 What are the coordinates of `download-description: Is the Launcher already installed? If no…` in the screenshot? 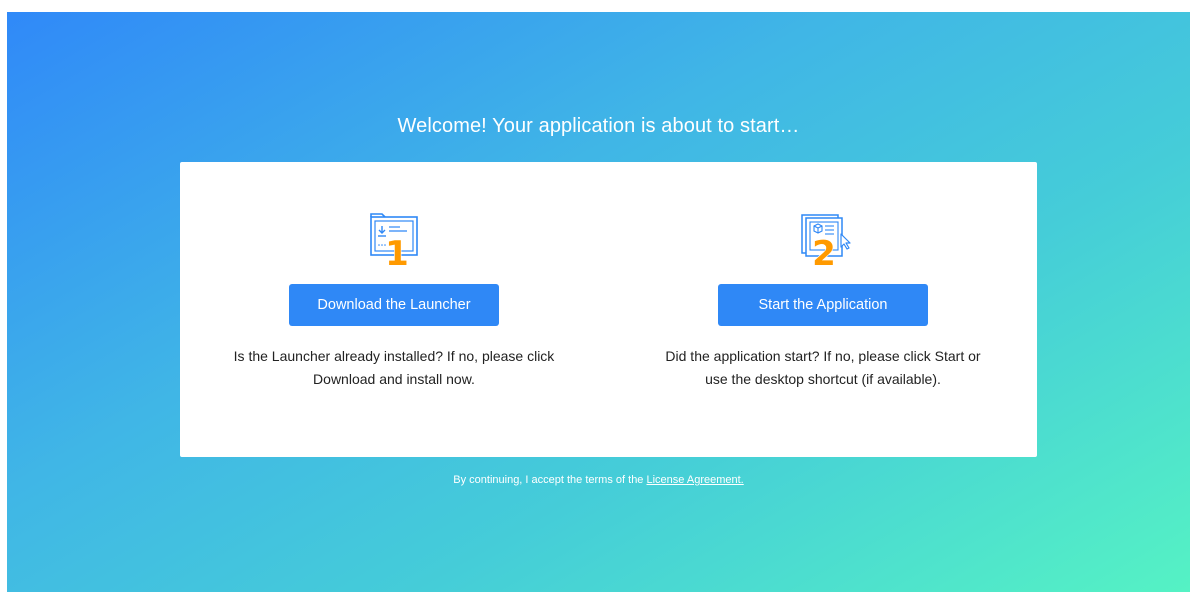 It's located at (394, 368).